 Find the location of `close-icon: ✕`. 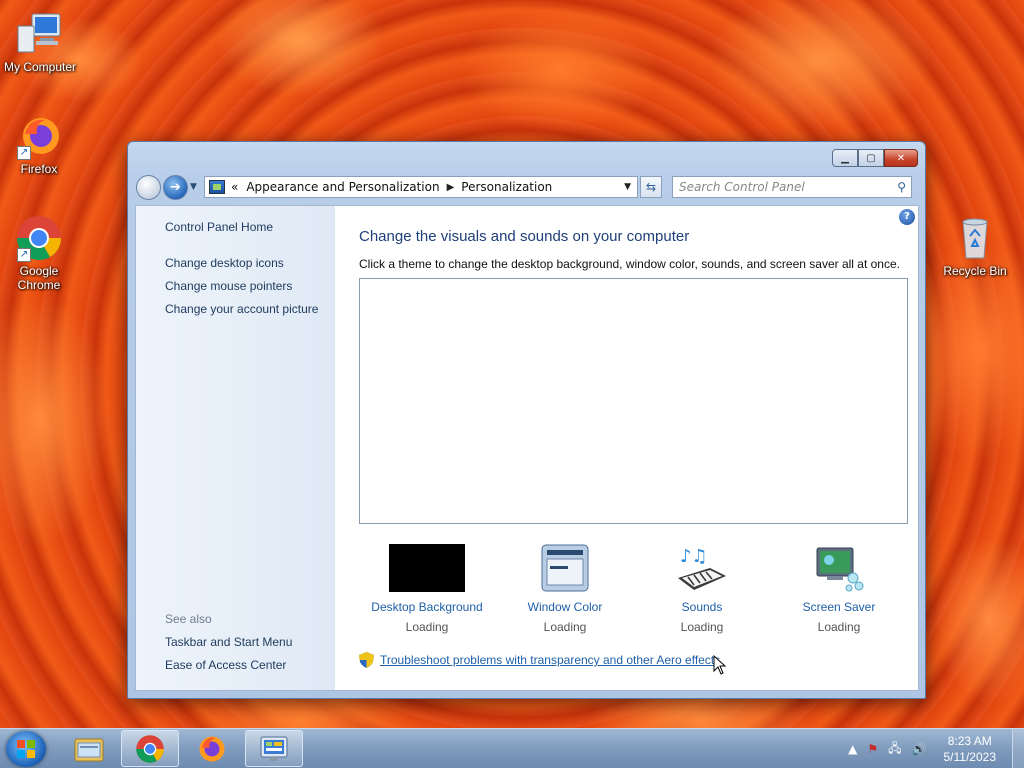

close-icon: ✕ is located at coordinates (901, 158).